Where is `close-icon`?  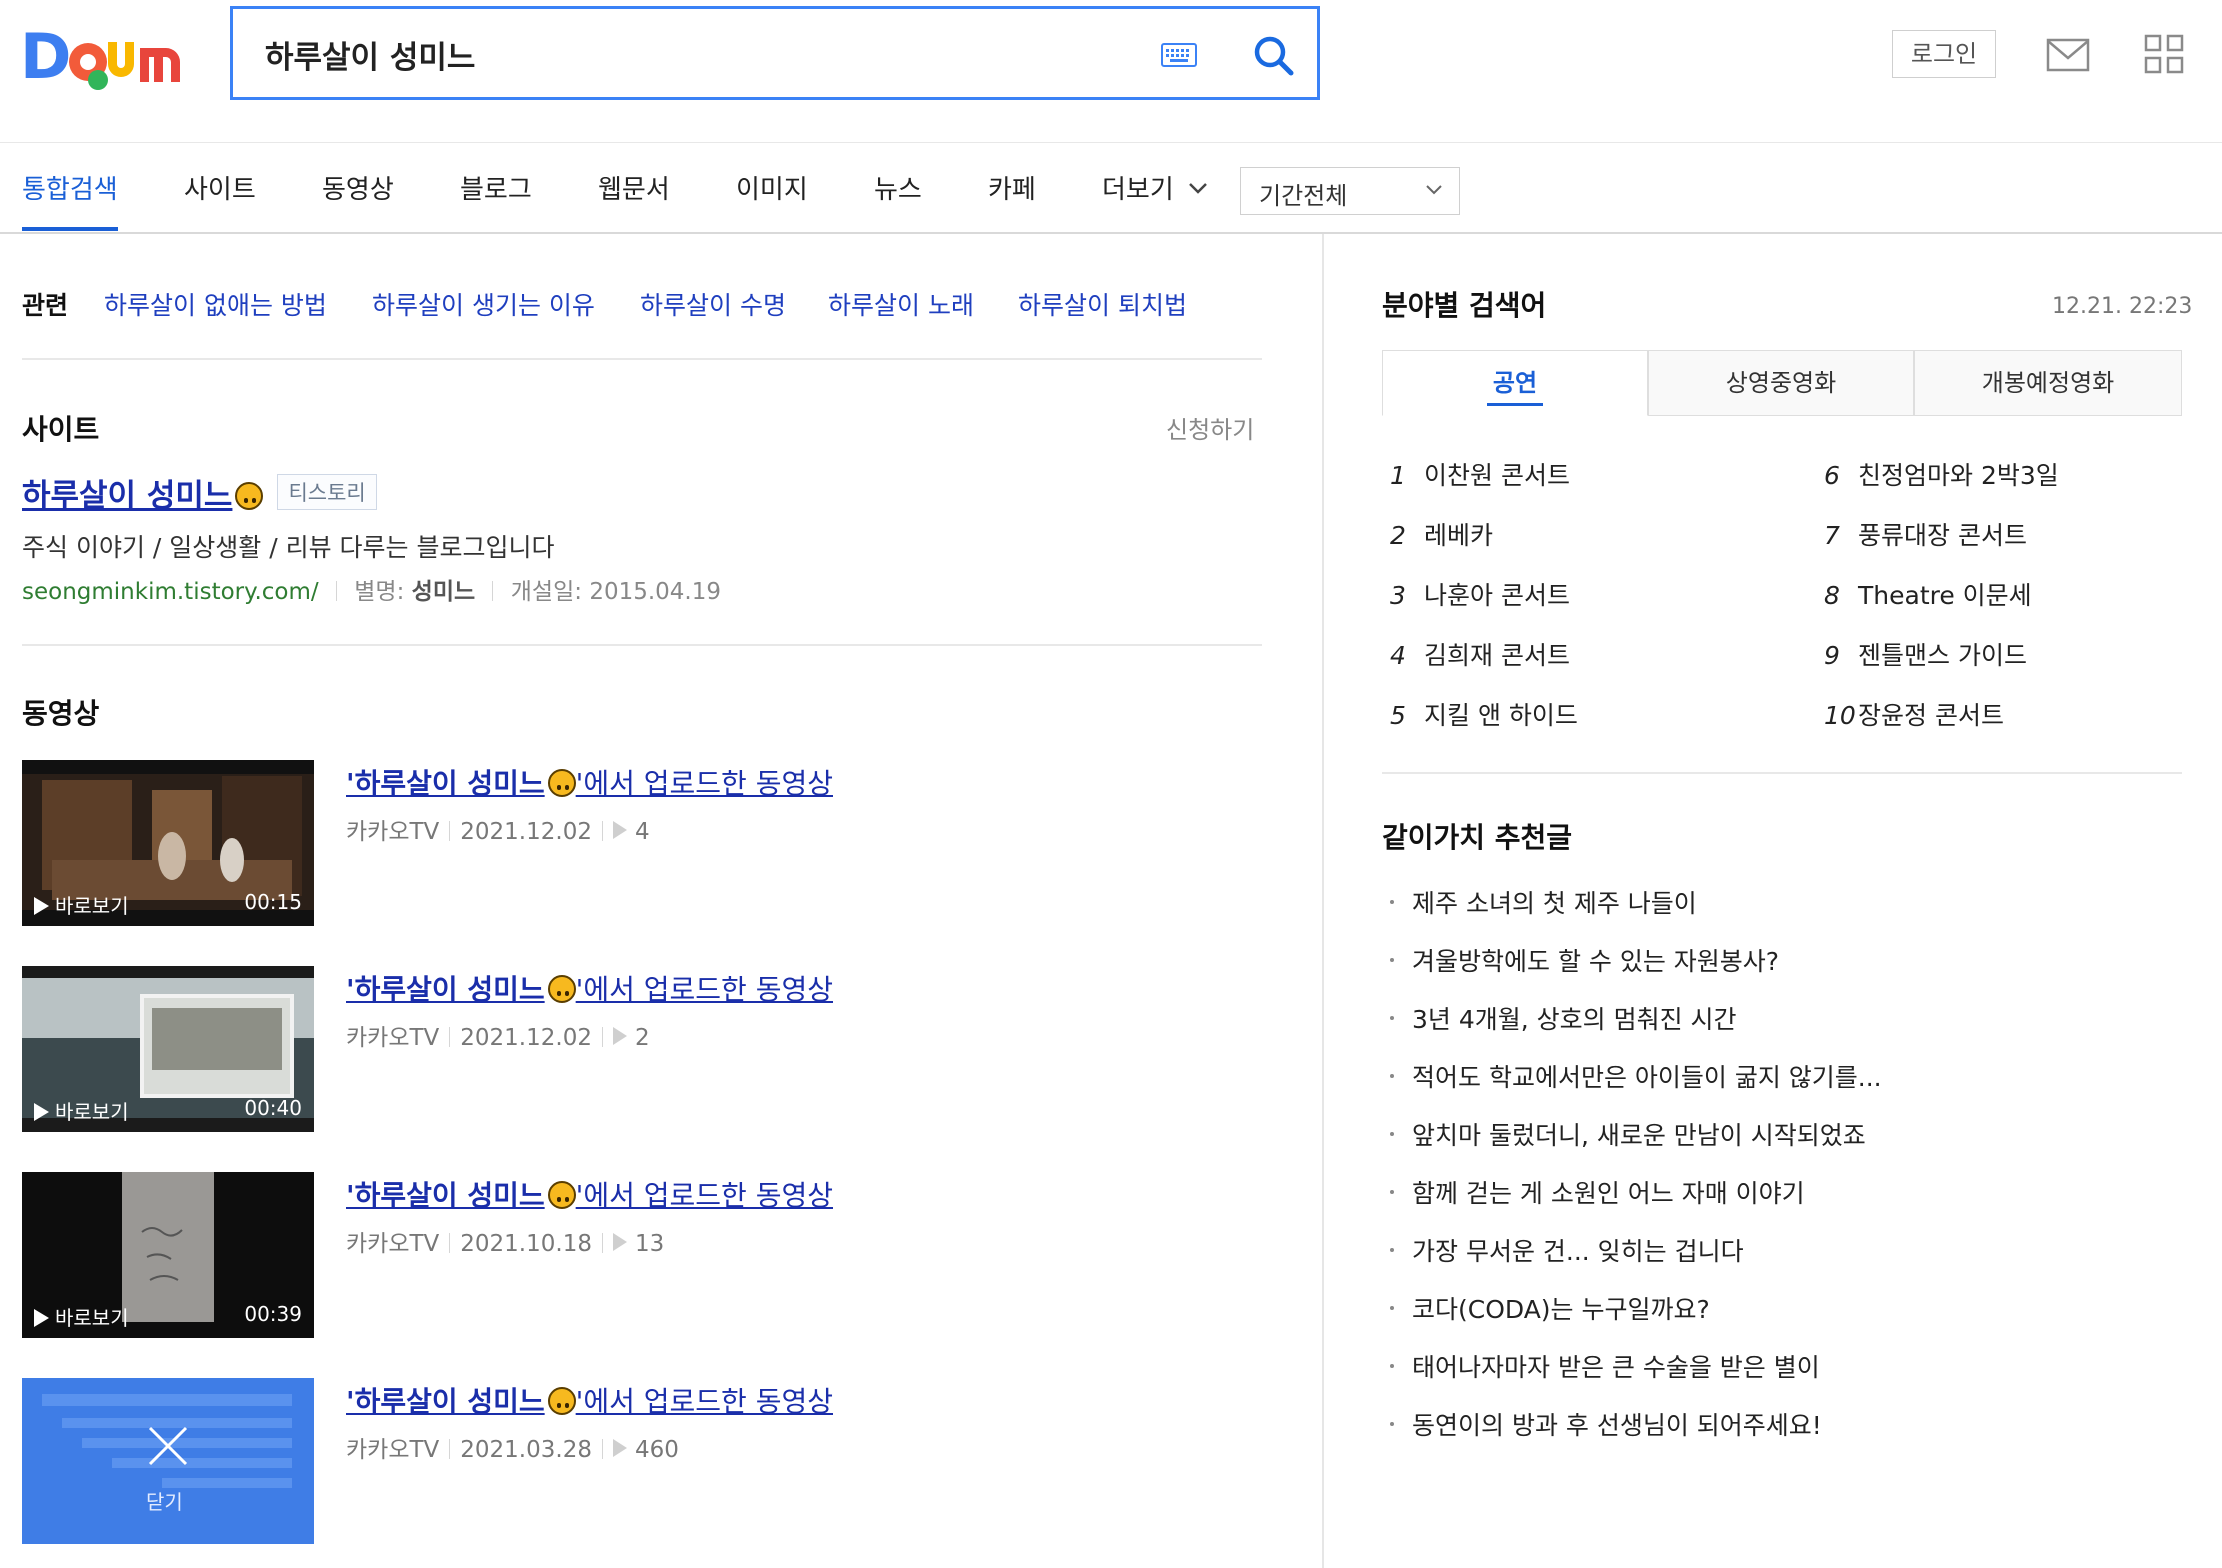
close-icon is located at coordinates (168, 1446).